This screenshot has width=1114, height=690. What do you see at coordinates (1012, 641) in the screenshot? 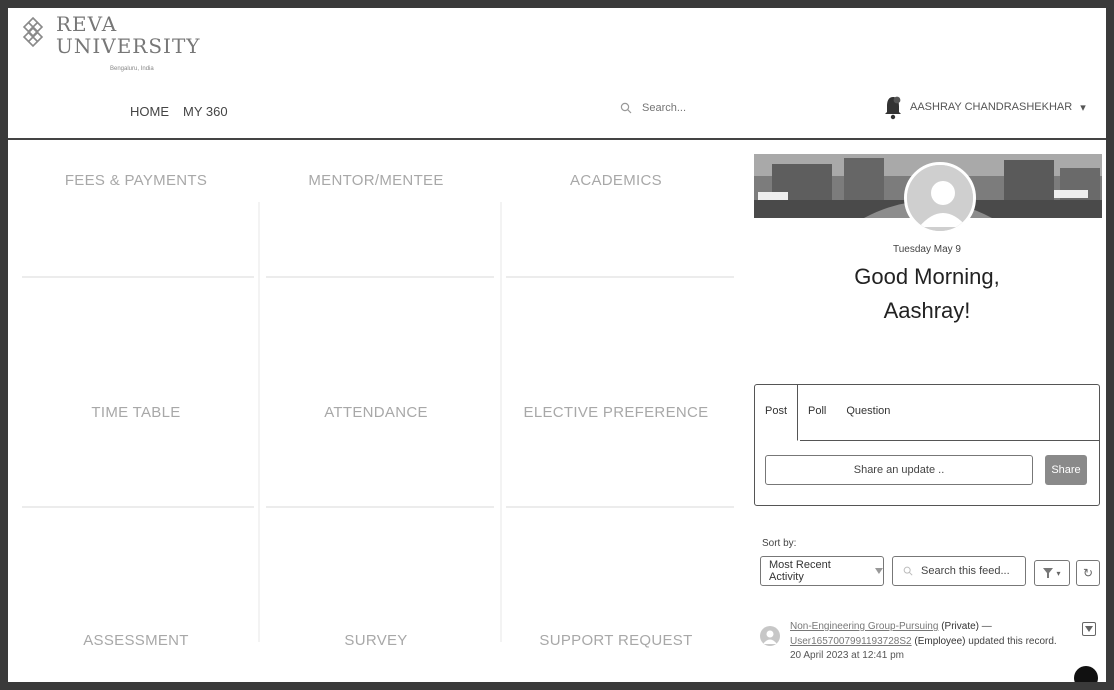
I see `feed-action: updated this record.` at bounding box center [1012, 641].